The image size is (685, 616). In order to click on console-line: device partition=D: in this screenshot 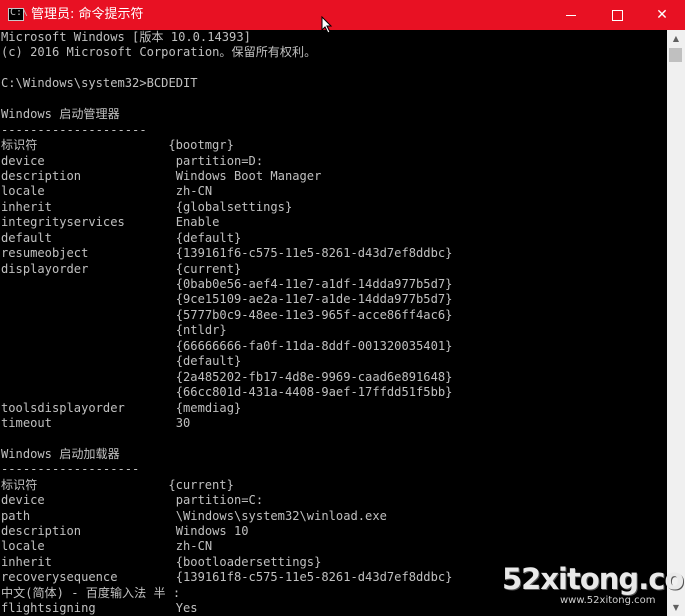, I will do `click(132, 160)`.